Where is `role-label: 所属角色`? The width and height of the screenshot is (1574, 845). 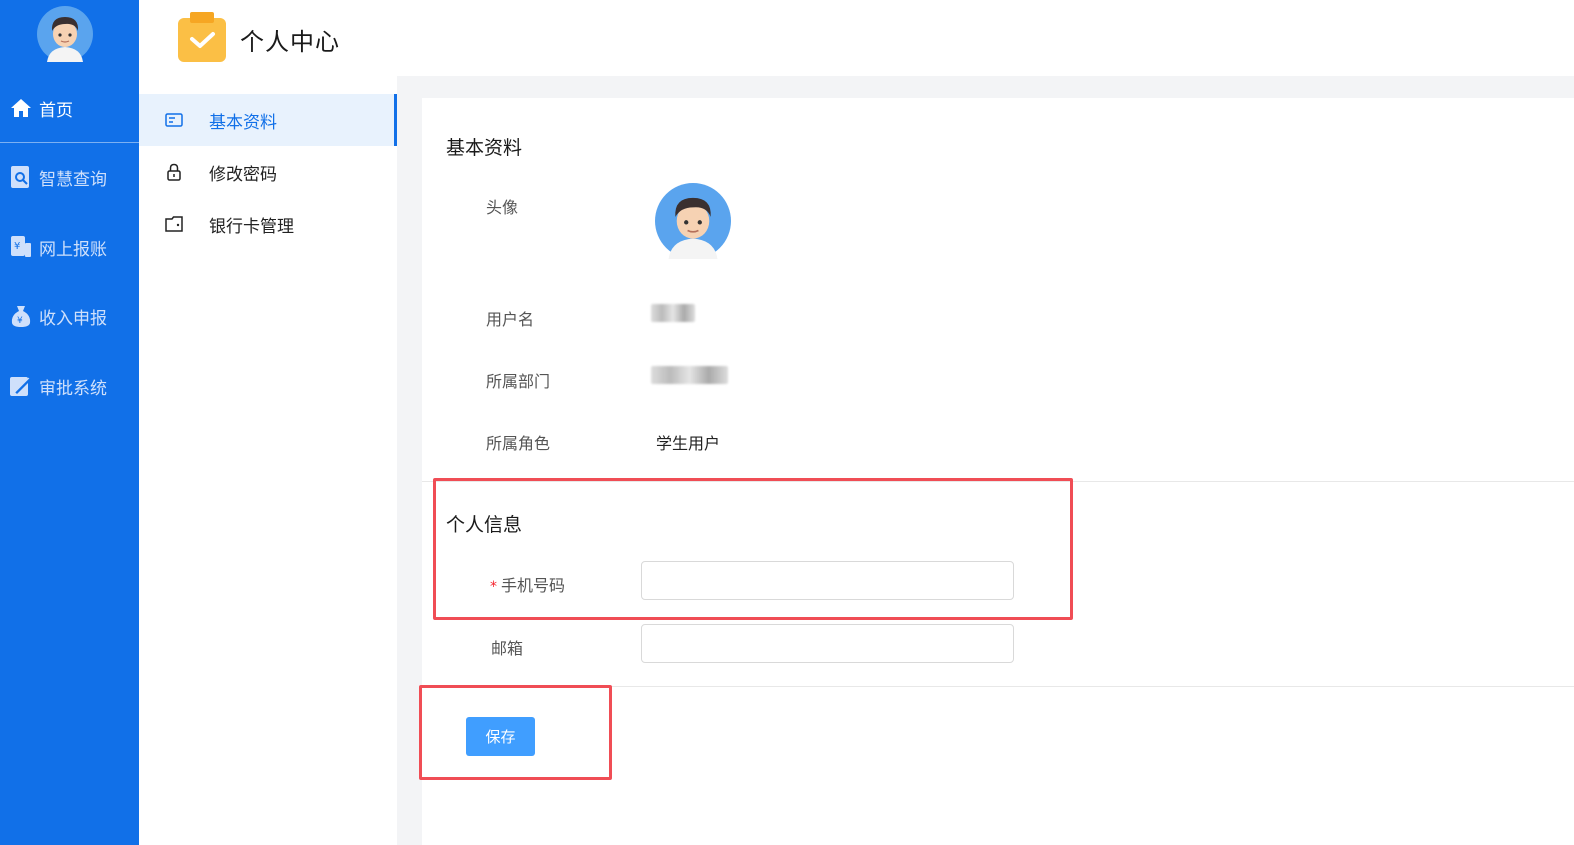
role-label: 所属角色 is located at coordinates (518, 443).